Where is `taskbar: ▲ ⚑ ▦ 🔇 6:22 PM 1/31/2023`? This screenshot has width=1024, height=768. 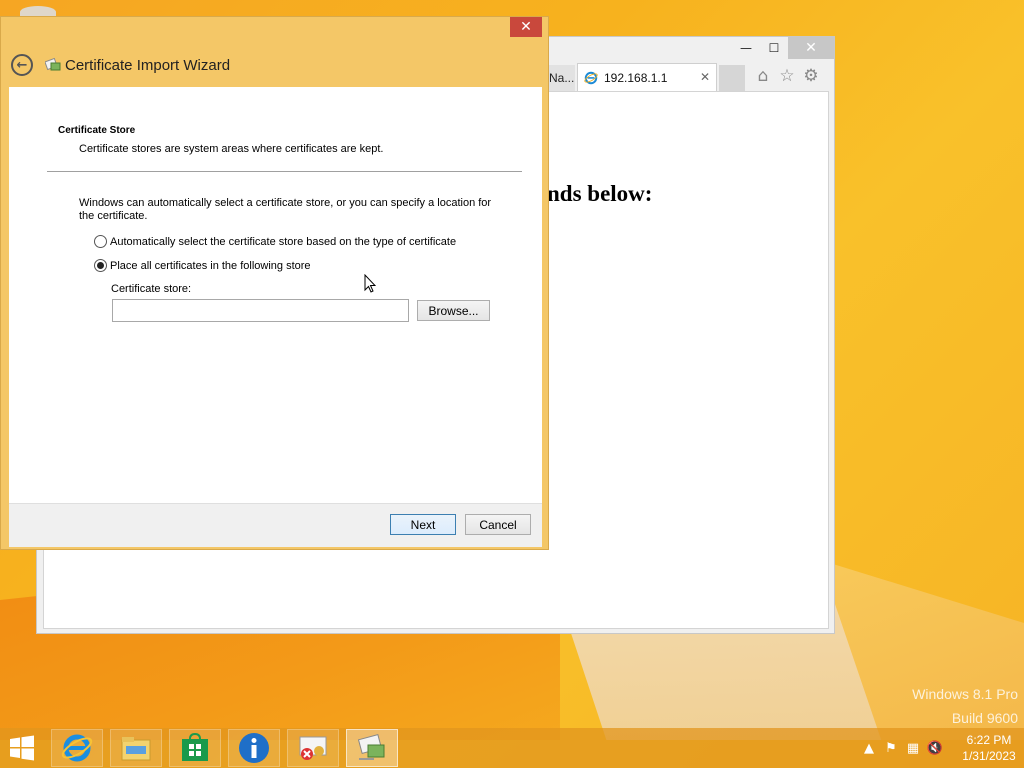
taskbar: ▲ ⚑ ▦ 🔇 6:22 PM 1/31/2023 is located at coordinates (512, 748).